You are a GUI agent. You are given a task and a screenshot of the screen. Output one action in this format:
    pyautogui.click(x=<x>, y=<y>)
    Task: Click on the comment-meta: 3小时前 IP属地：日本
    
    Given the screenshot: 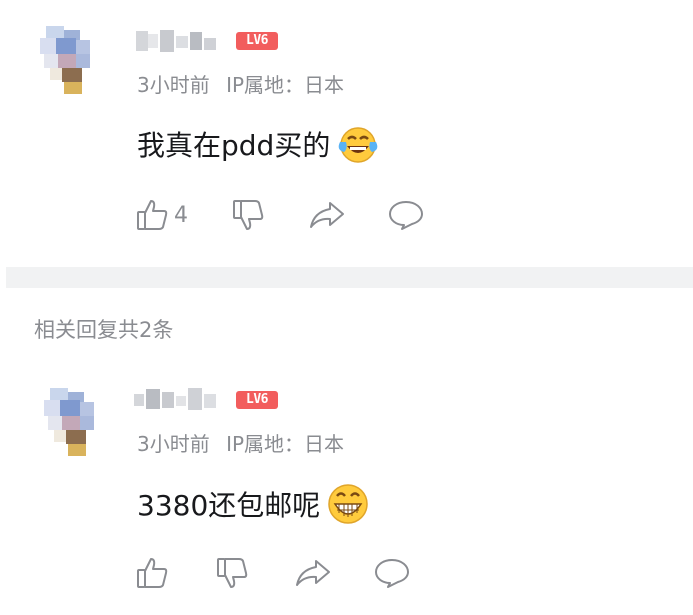 What is the action you would take?
    pyautogui.click(x=245, y=83)
    